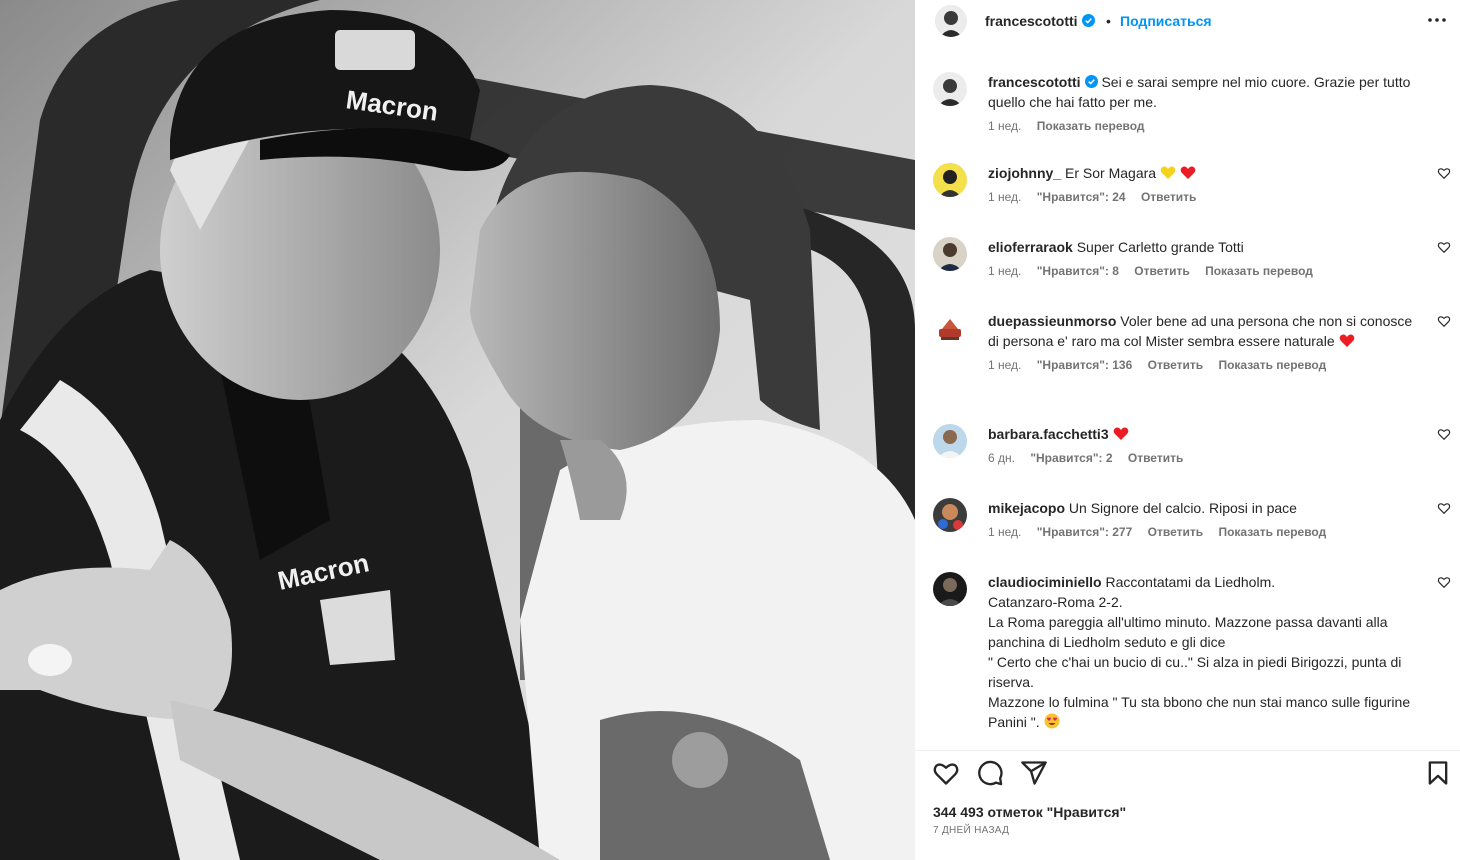  Describe the element at coordinates (1437, 20) in the screenshot. I see `more-icon` at that location.